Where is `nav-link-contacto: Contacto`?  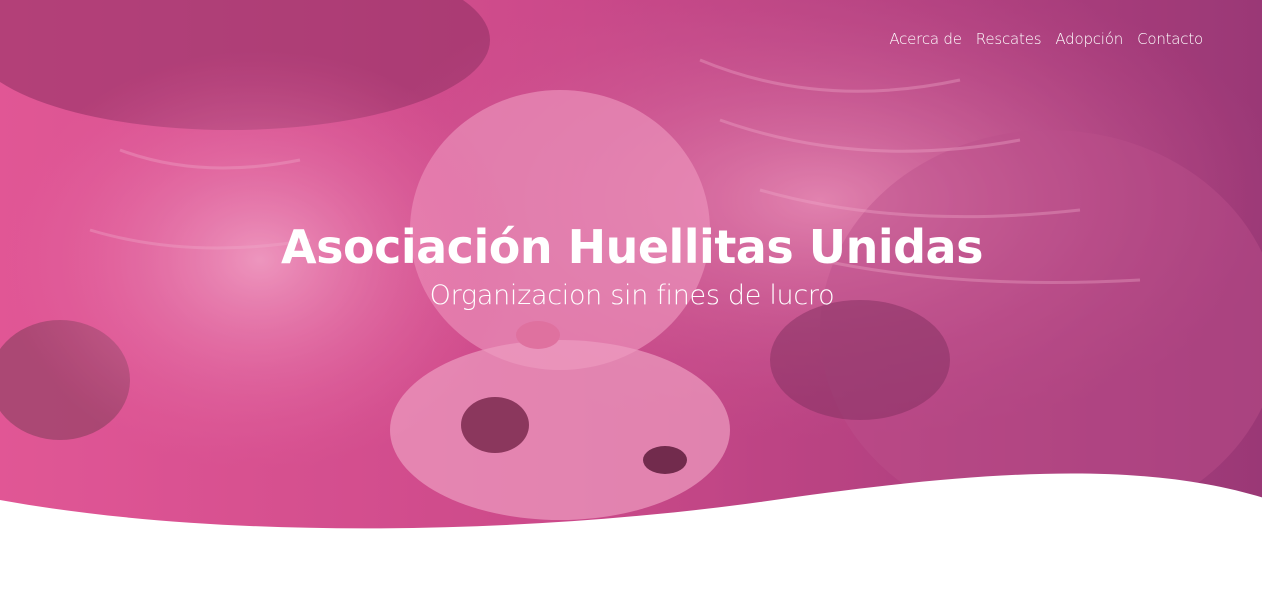 nav-link-contacto: Contacto is located at coordinates (1170, 39).